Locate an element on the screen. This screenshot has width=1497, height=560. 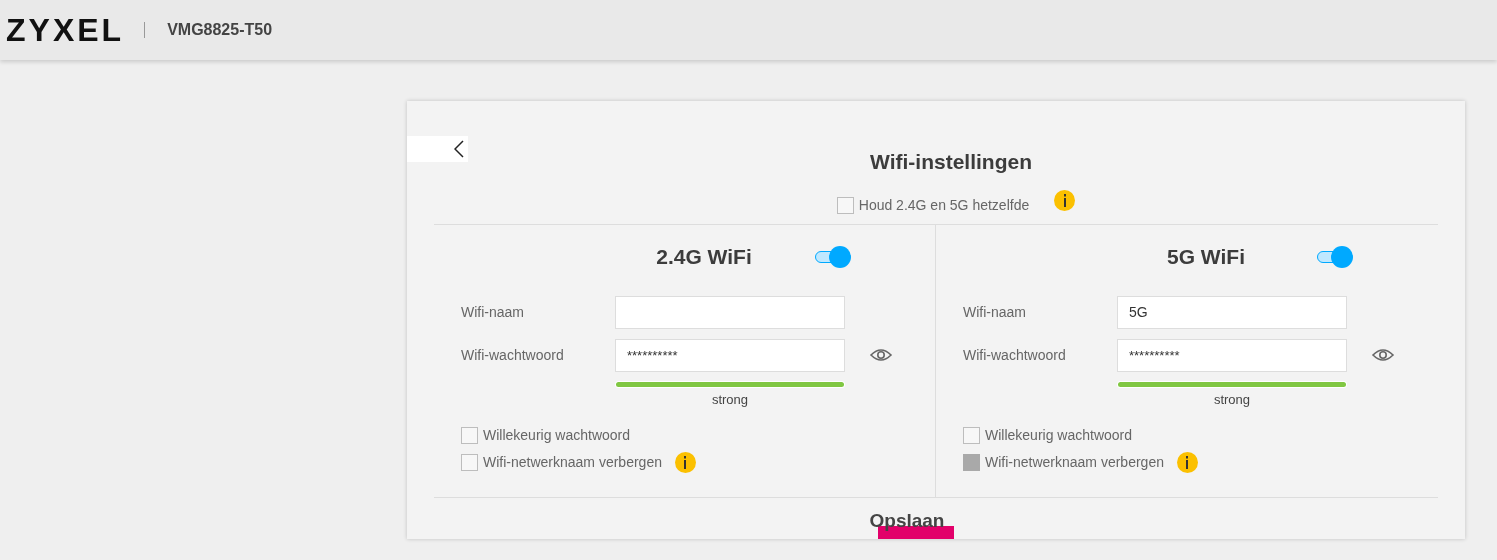
band-title: 5G WiFi is located at coordinates (1206, 256).